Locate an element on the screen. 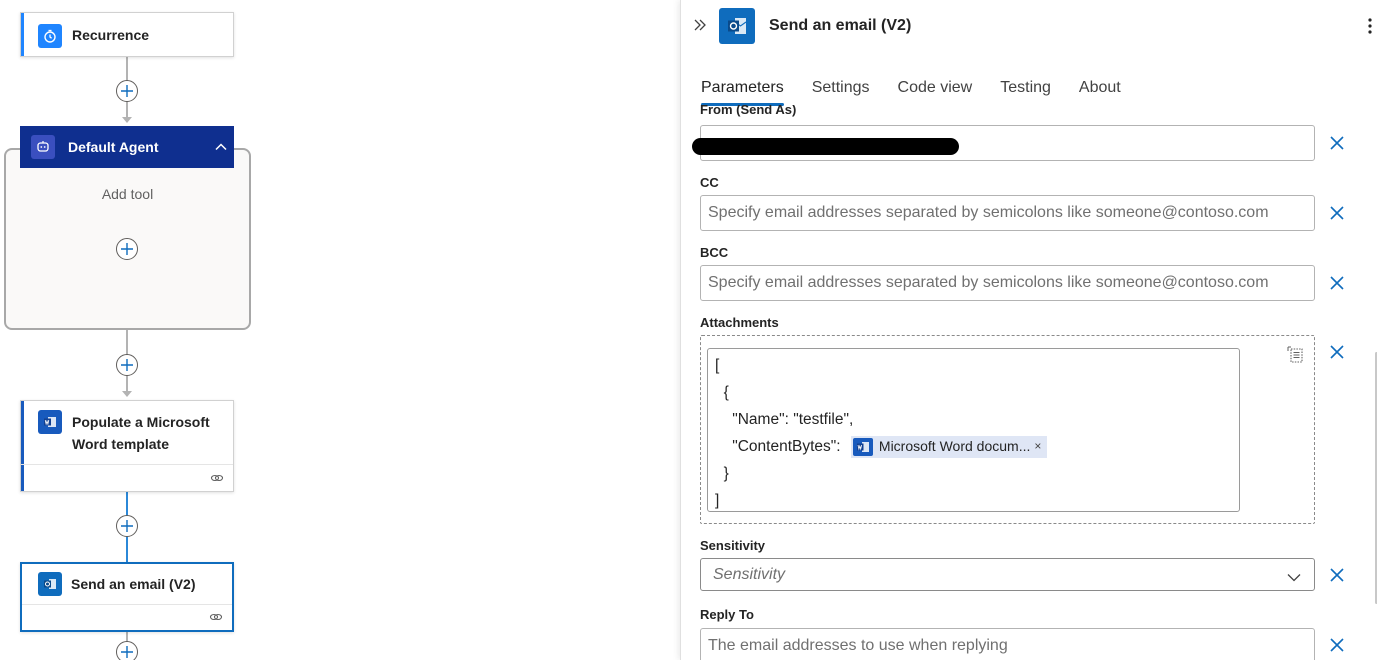  json-line: { is located at coordinates (722, 392).